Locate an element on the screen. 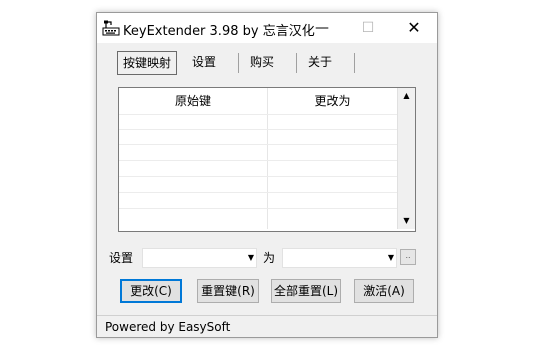 The width and height of the screenshot is (535, 355). vertical-scrollbar: ▲ ▼ is located at coordinates (406, 158).